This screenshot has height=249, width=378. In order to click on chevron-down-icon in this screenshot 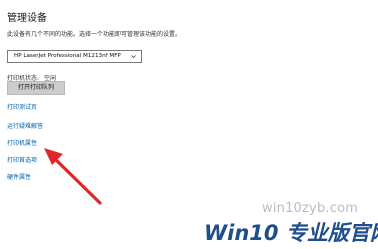, I will do `click(133, 57)`.